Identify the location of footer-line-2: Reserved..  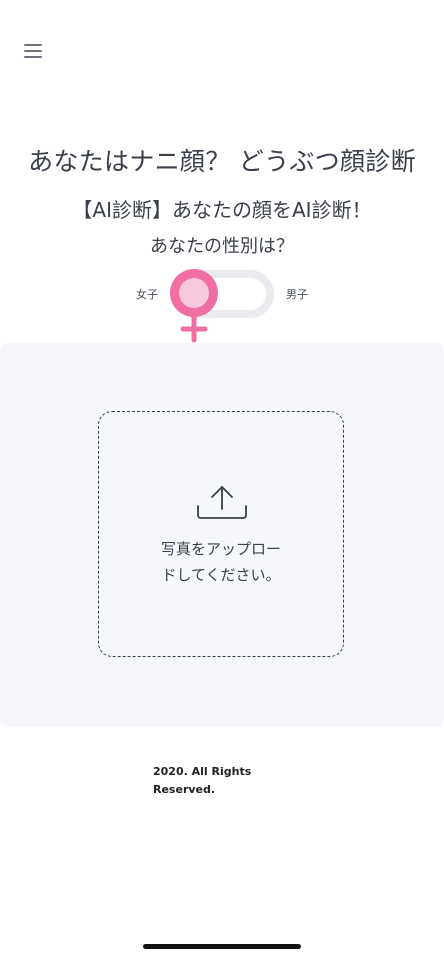
(184, 789).